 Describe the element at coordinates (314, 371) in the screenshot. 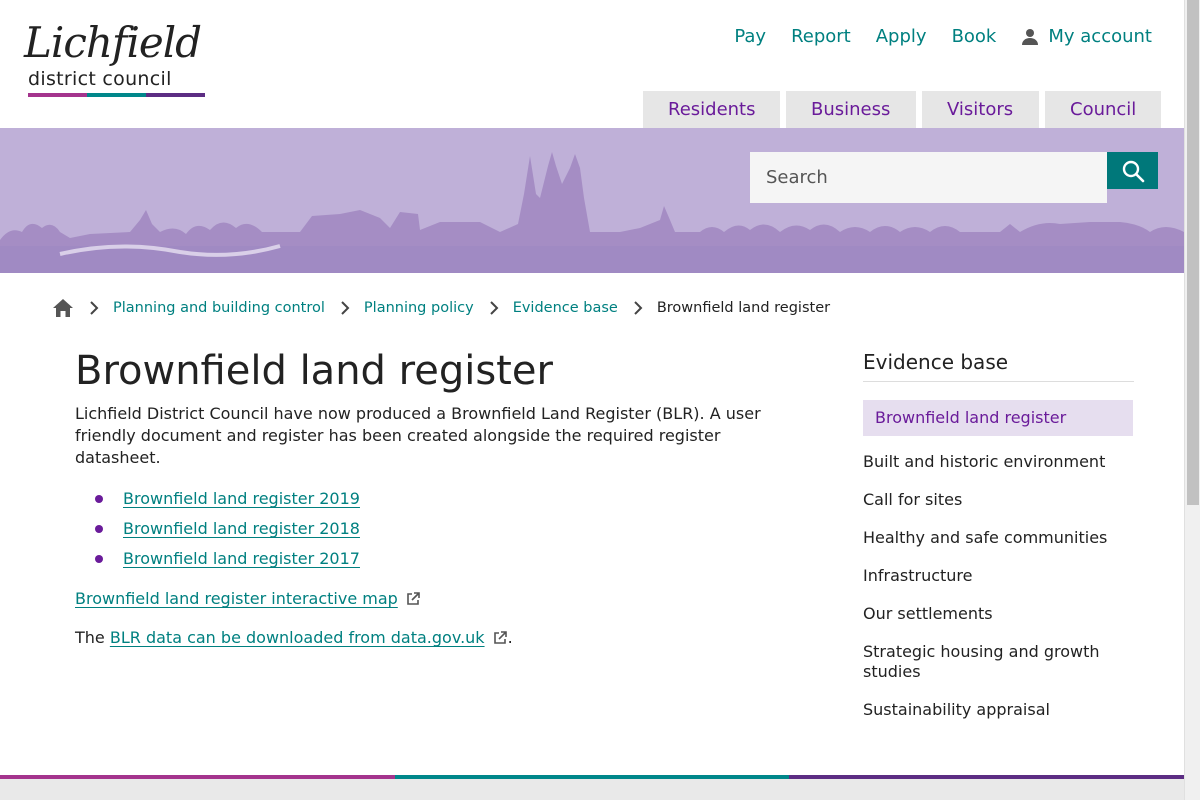

I see `page-title: Brownfield land register` at that location.